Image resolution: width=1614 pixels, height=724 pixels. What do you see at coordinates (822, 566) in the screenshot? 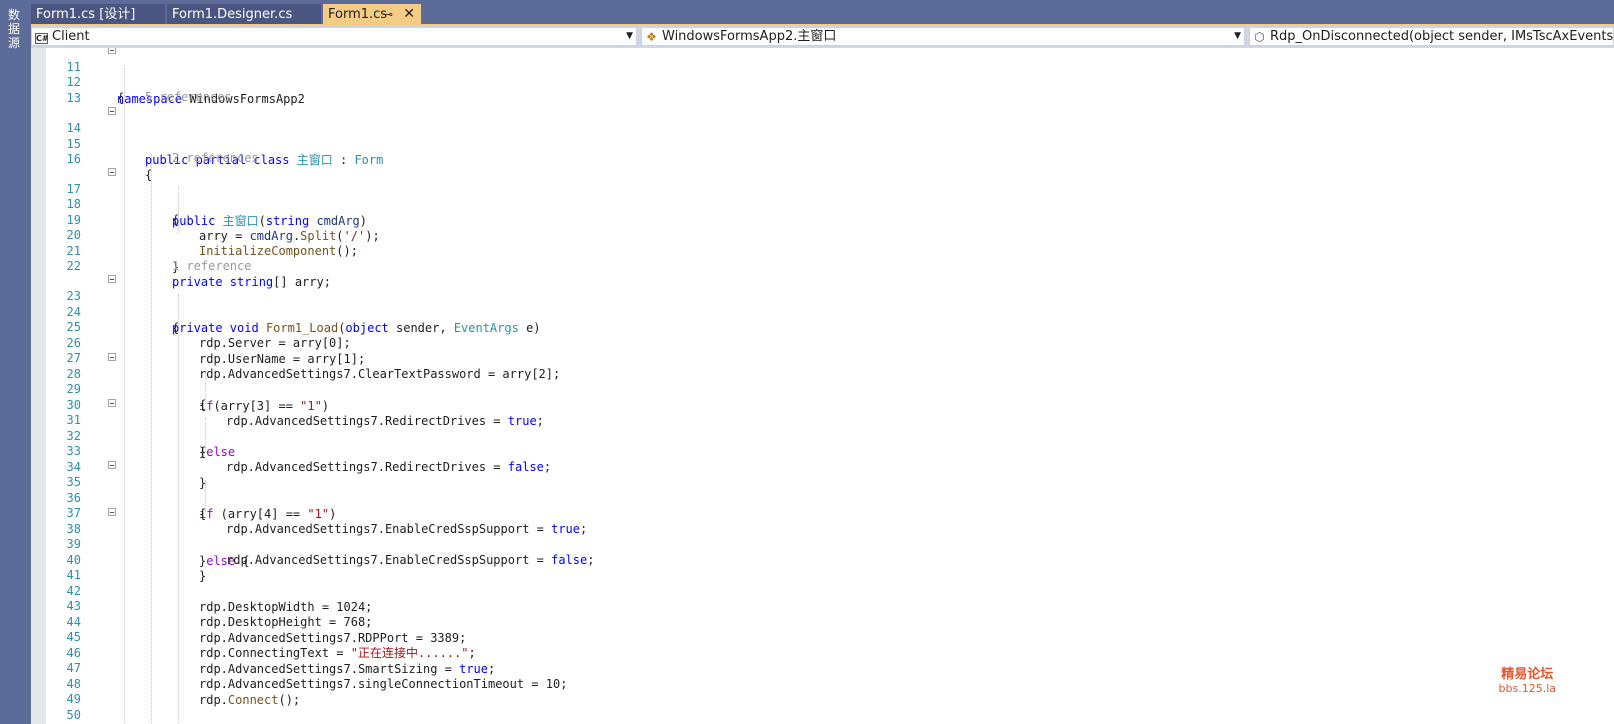
I see `code-line: 41` at bounding box center [822, 566].